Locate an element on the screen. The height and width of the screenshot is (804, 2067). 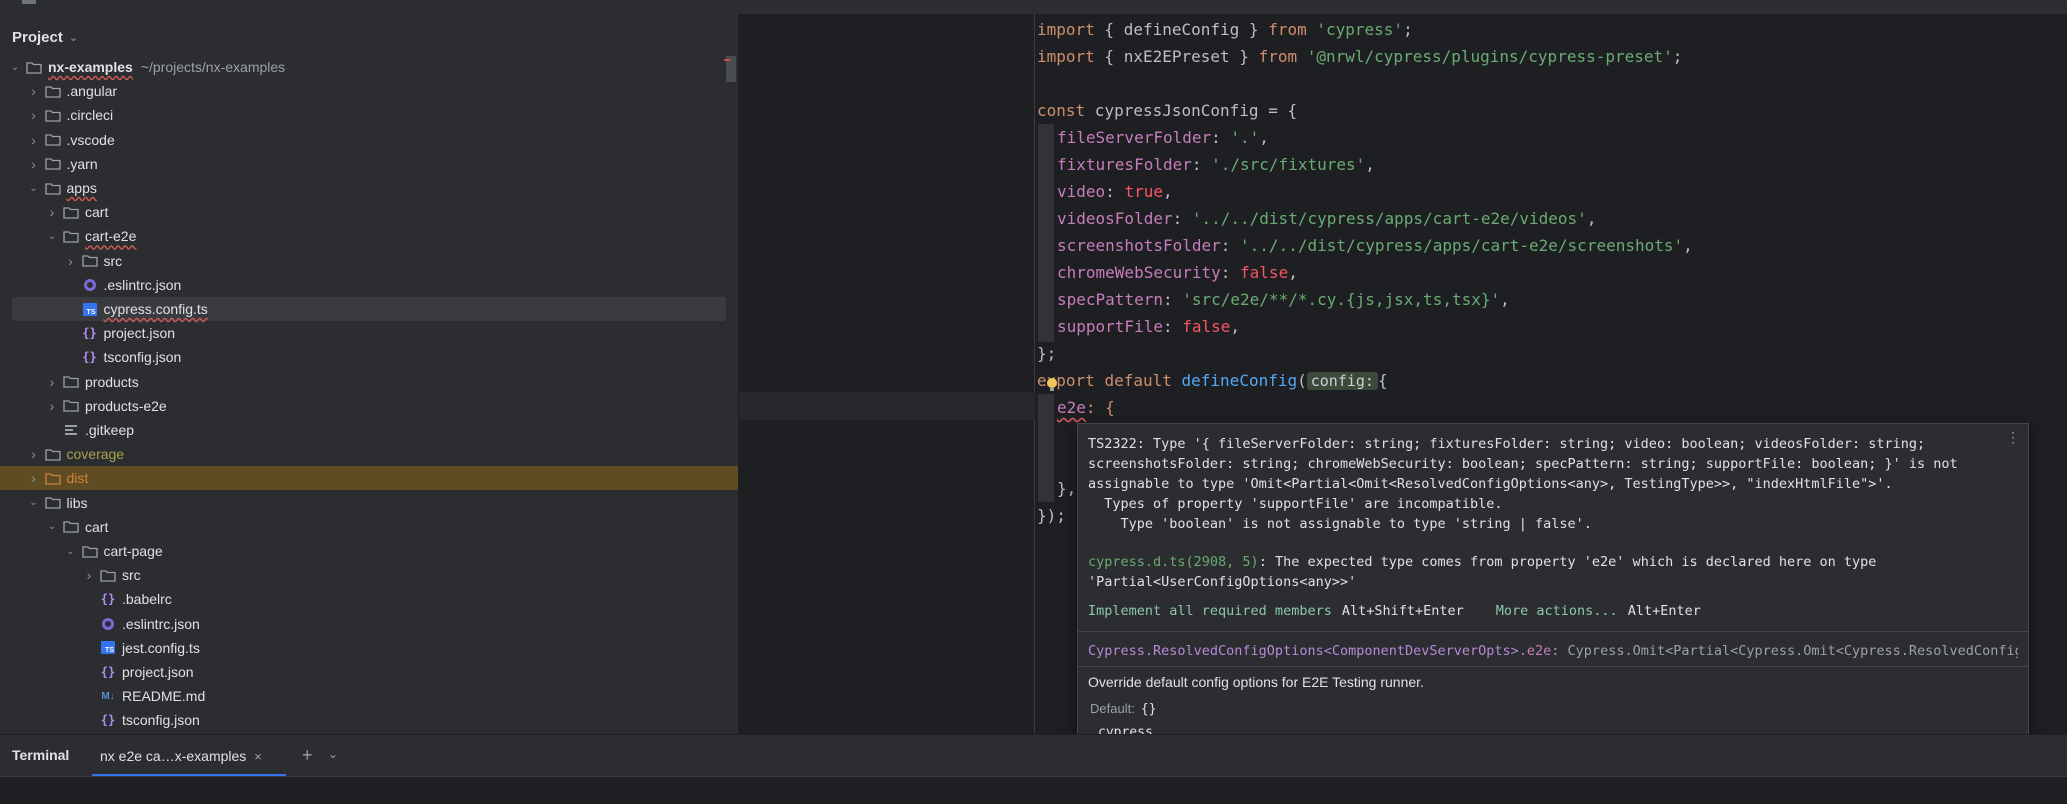
close-icon: × is located at coordinates (258, 756).